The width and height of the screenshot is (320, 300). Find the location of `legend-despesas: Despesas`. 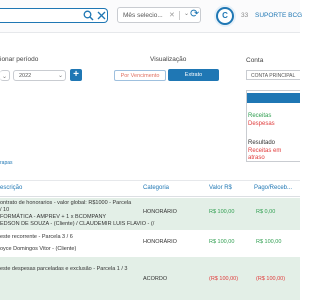

legend-despesas: Despesas is located at coordinates (261, 124).